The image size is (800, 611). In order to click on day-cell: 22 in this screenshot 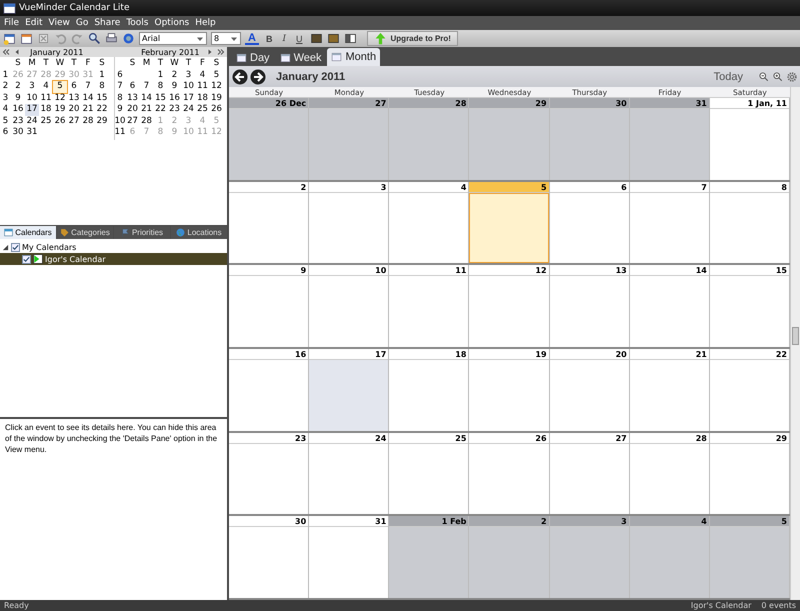, I will do `click(750, 389)`.